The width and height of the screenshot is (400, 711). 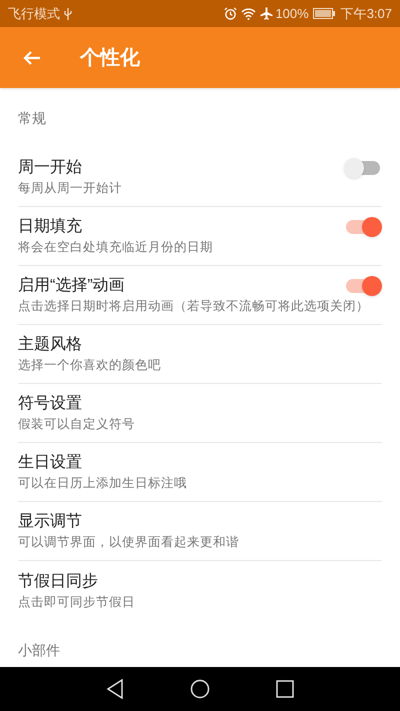 I want to click on setting-title: 显示调节, so click(x=50, y=522).